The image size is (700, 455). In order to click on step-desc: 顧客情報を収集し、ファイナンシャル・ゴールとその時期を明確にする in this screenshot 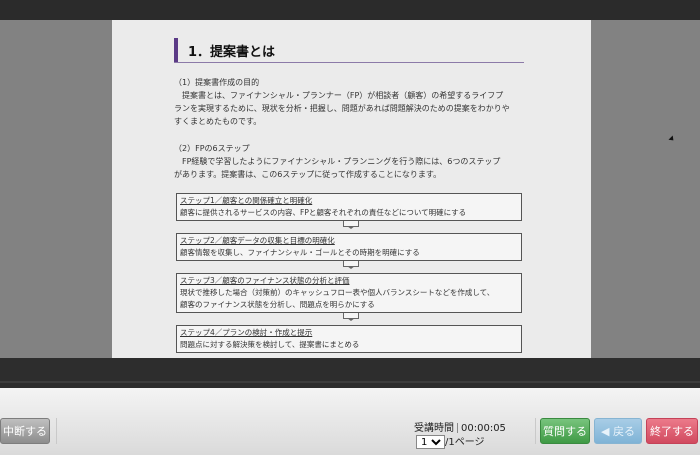, I will do `click(300, 252)`.